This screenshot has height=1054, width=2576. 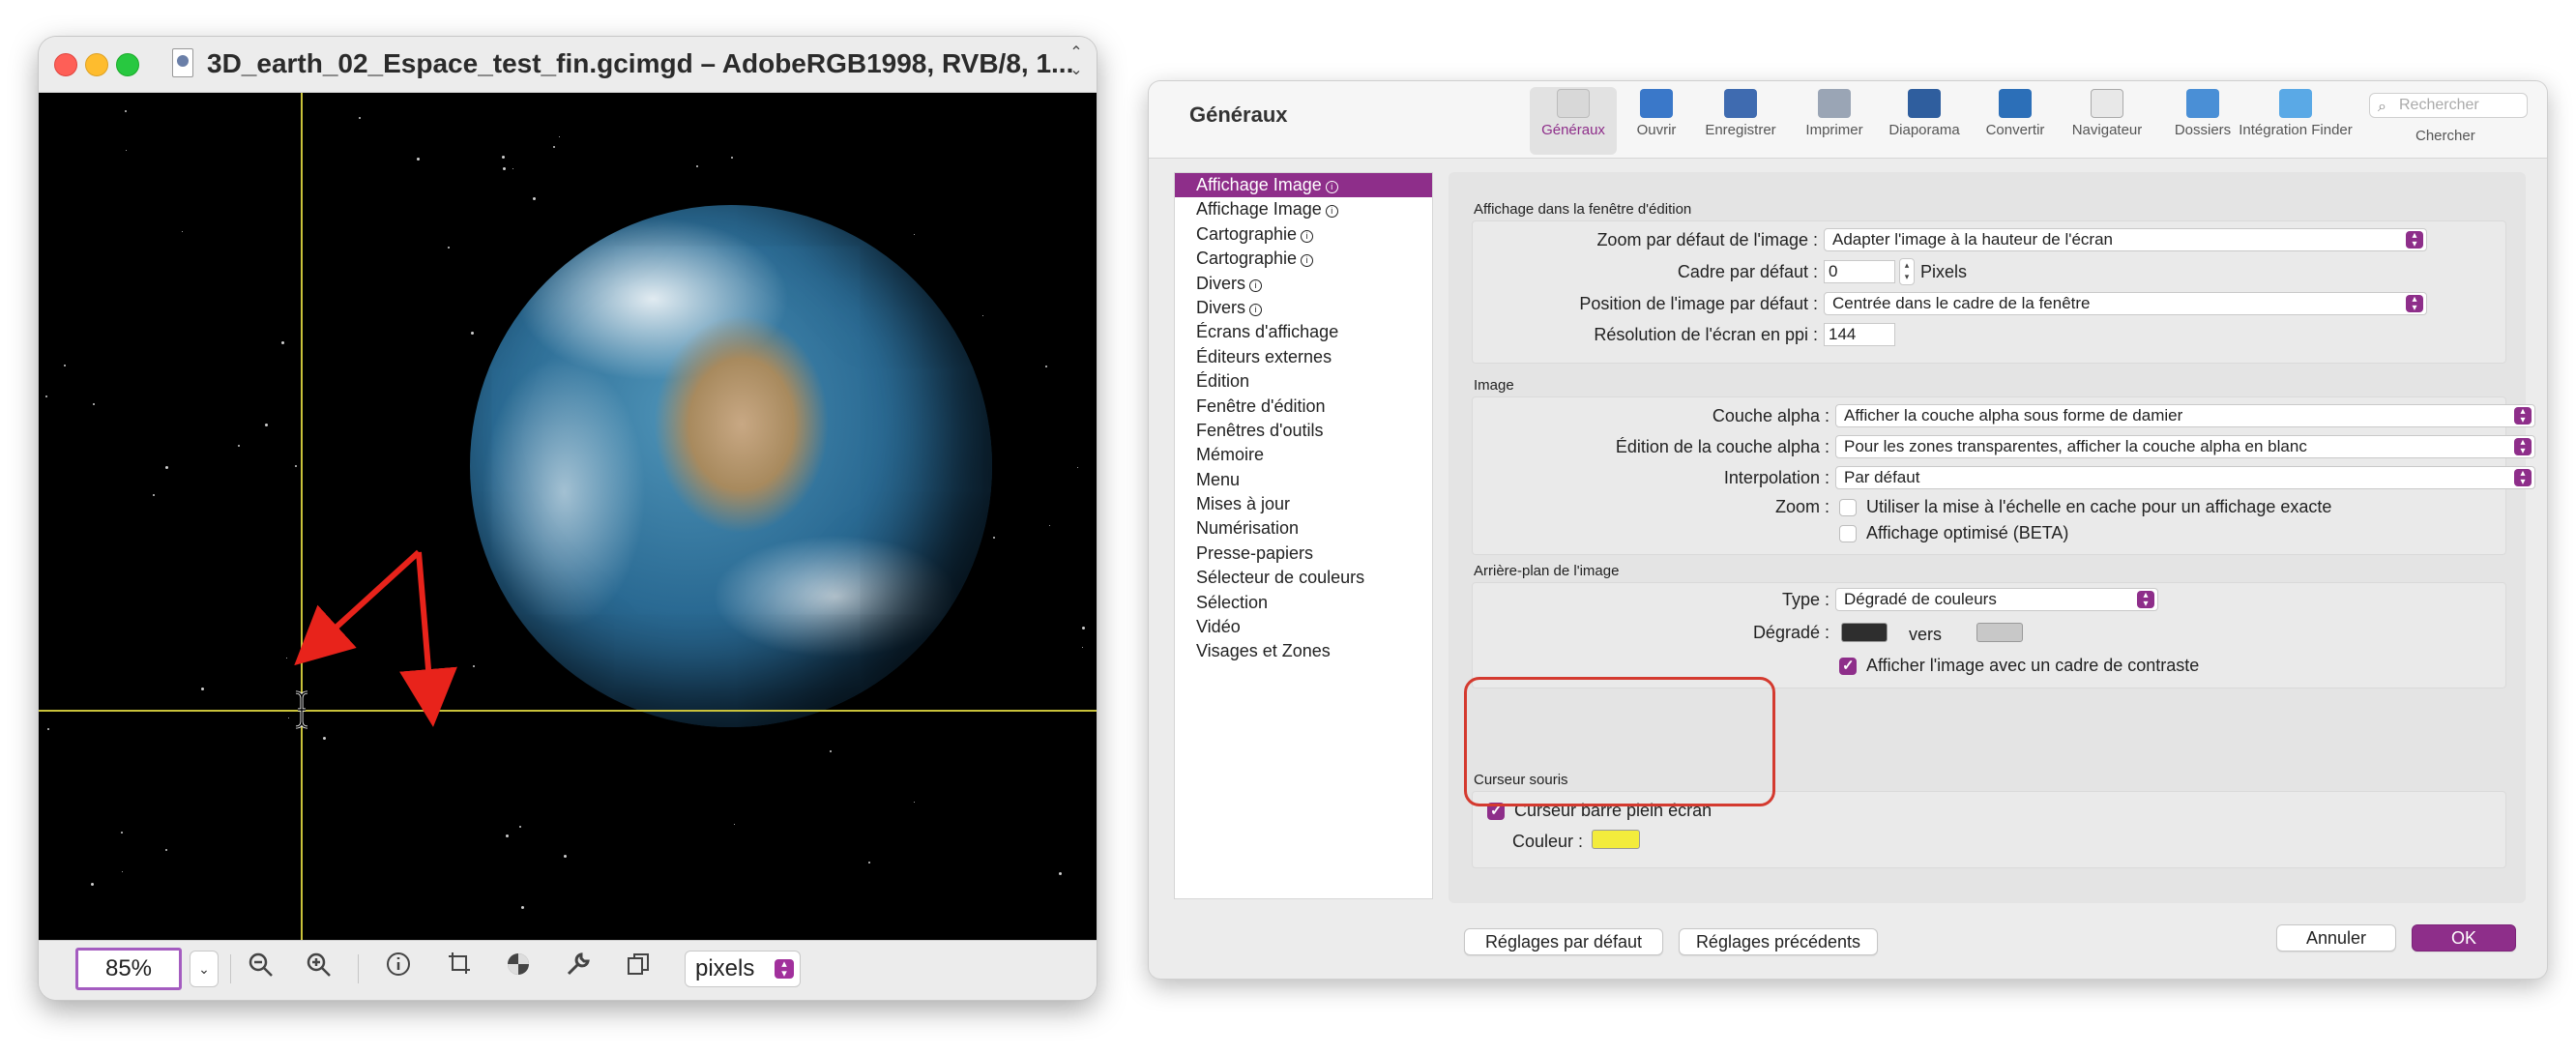 What do you see at coordinates (1996, 599) in the screenshot?
I see `bg-type-select: Dégradé de couleurs ▴ ▾` at bounding box center [1996, 599].